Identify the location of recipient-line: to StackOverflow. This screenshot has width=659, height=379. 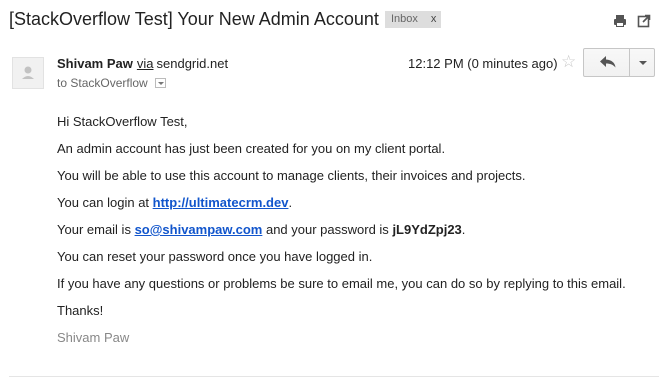
(112, 83).